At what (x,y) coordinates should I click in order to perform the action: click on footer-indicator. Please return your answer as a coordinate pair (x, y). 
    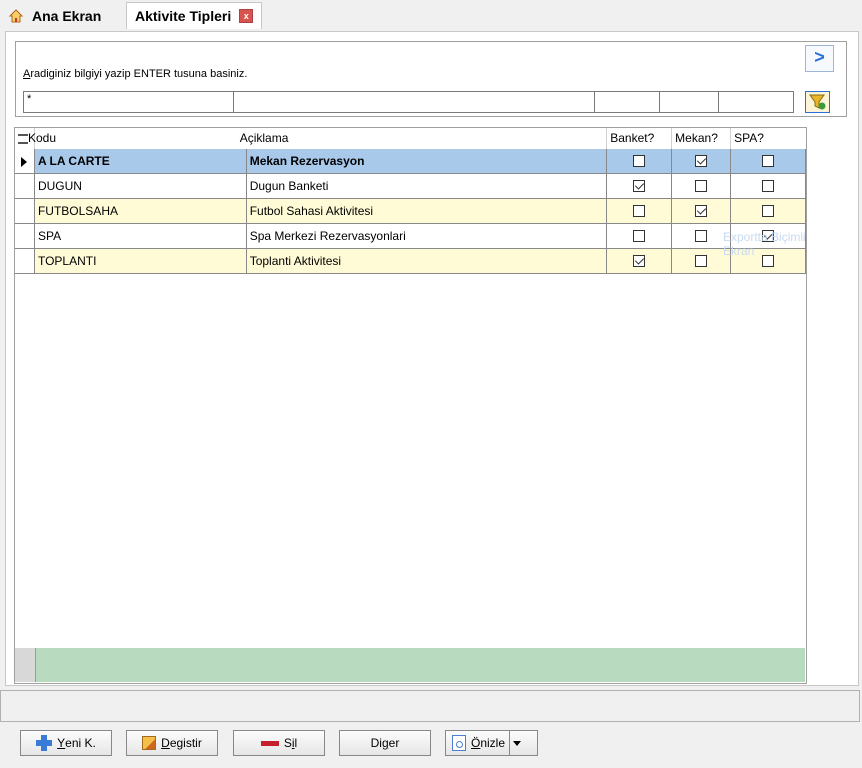
    Looking at the image, I should click on (25, 665).